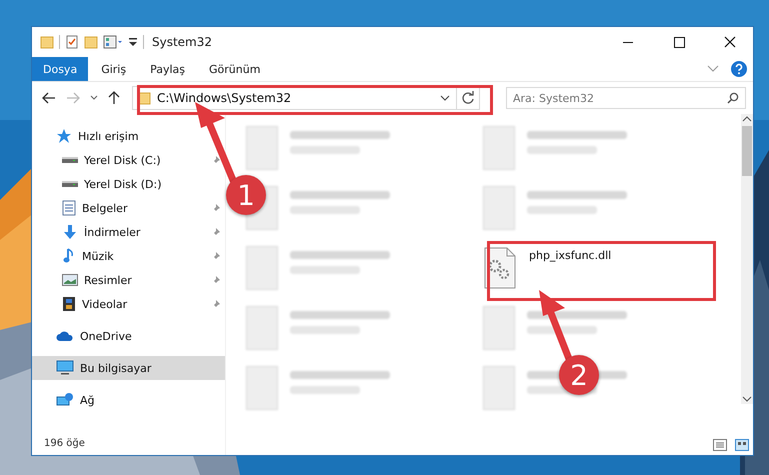 The image size is (769, 475). Describe the element at coordinates (739, 69) in the screenshot. I see `help-icon` at that location.